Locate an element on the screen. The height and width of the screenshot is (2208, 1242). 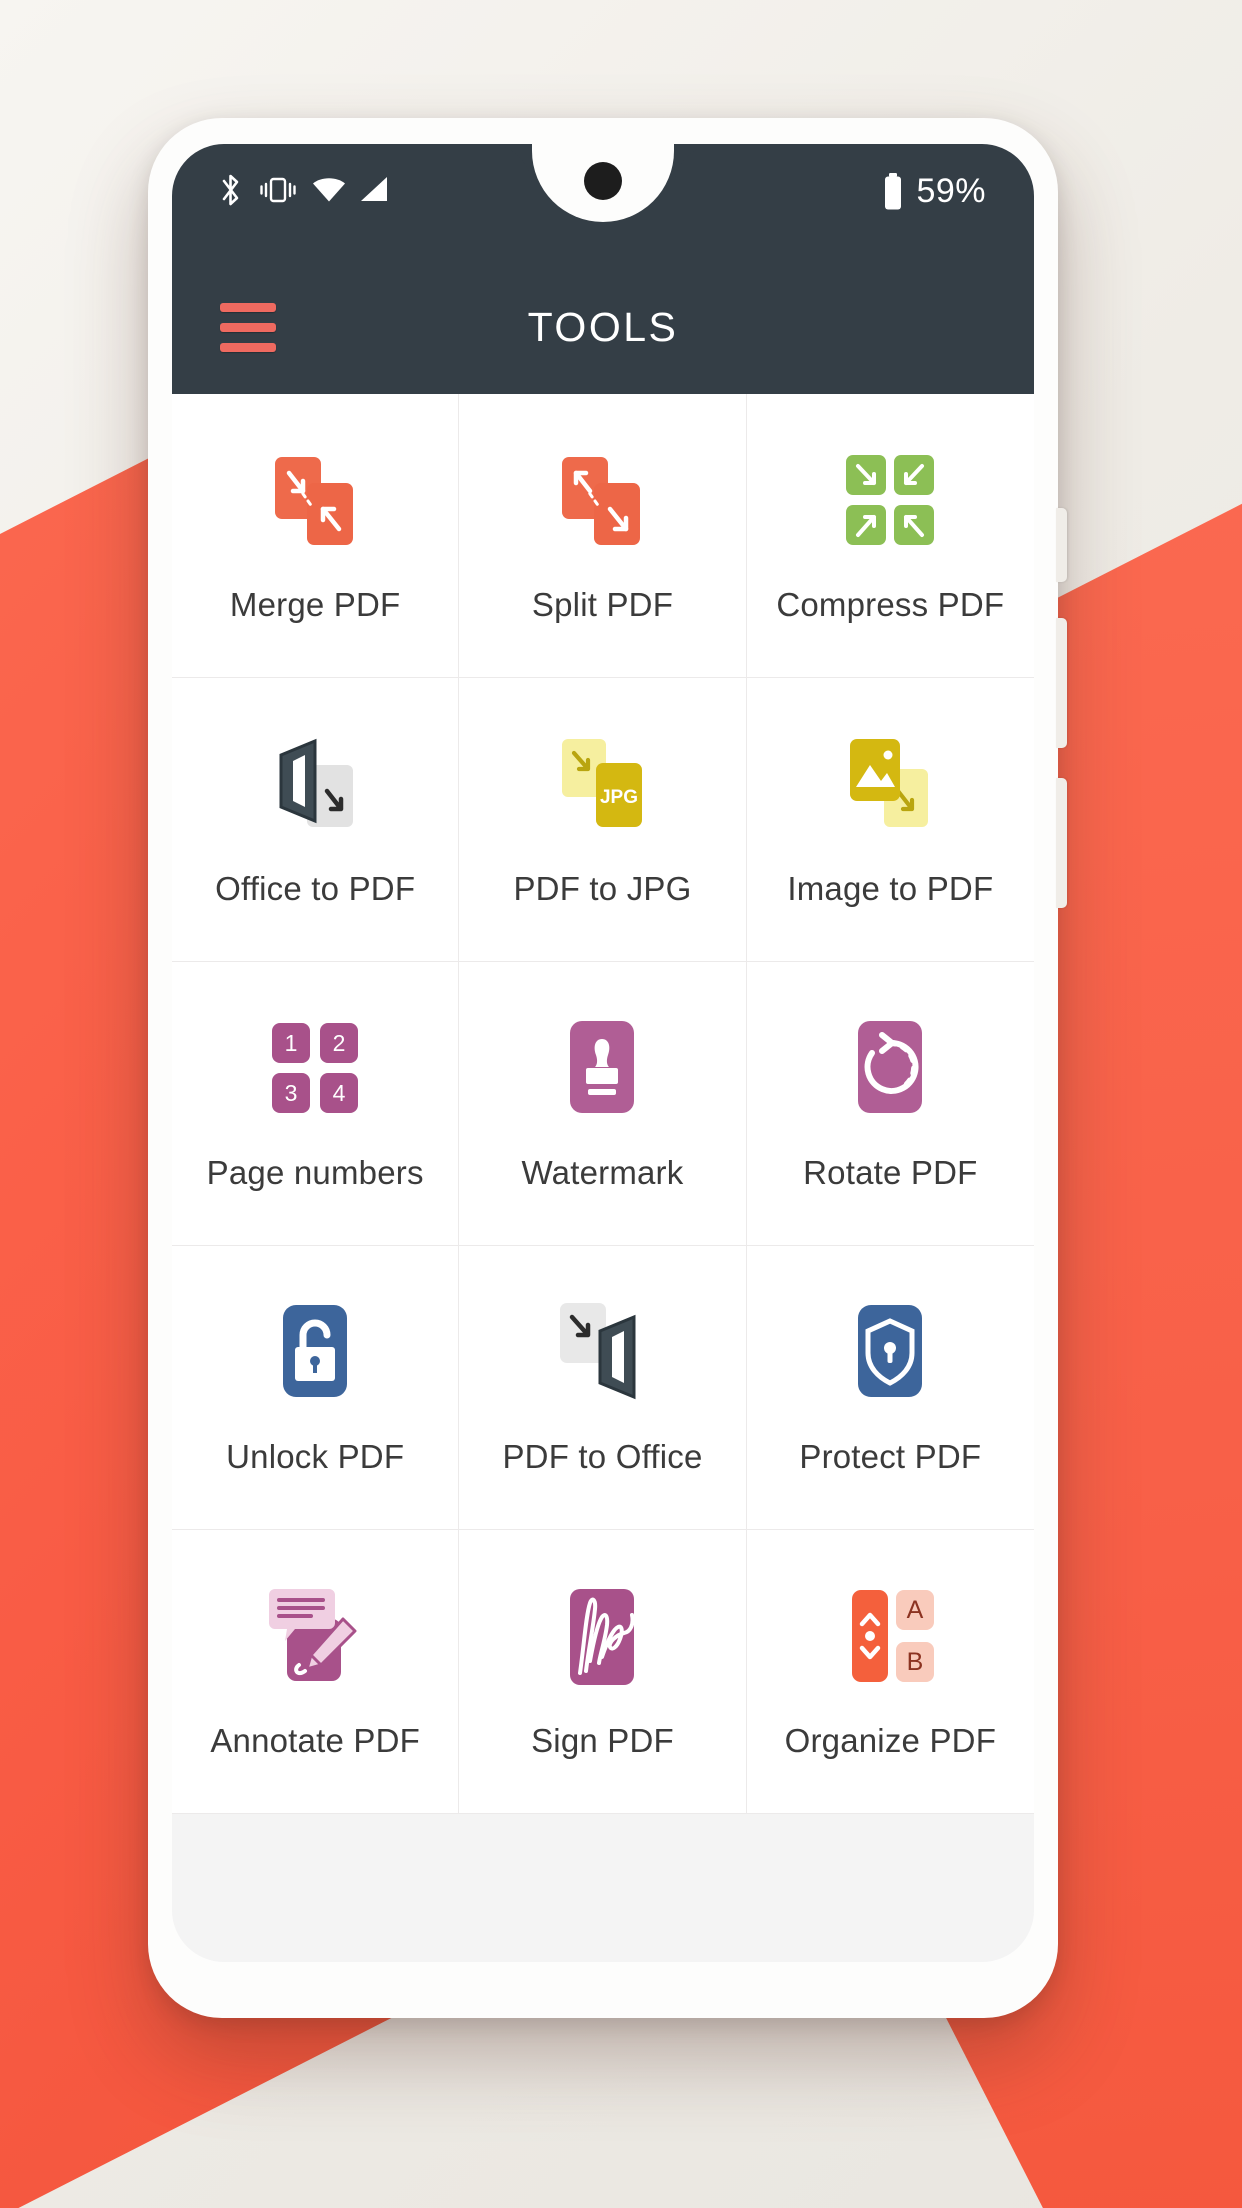
phone-side-button-volume-down is located at coordinates (1061, 843).